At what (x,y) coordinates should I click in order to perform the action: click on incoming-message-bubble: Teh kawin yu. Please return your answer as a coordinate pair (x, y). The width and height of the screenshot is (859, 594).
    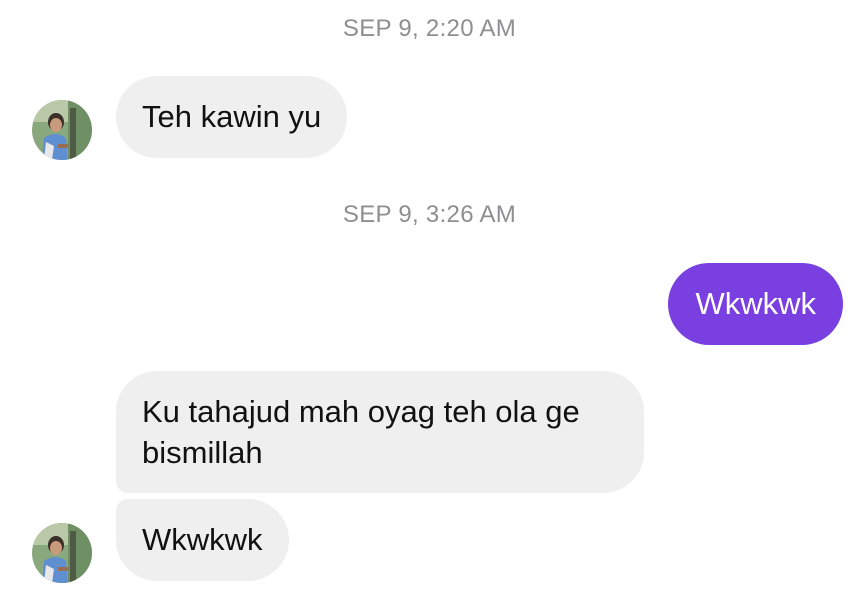
    Looking at the image, I should click on (232, 117).